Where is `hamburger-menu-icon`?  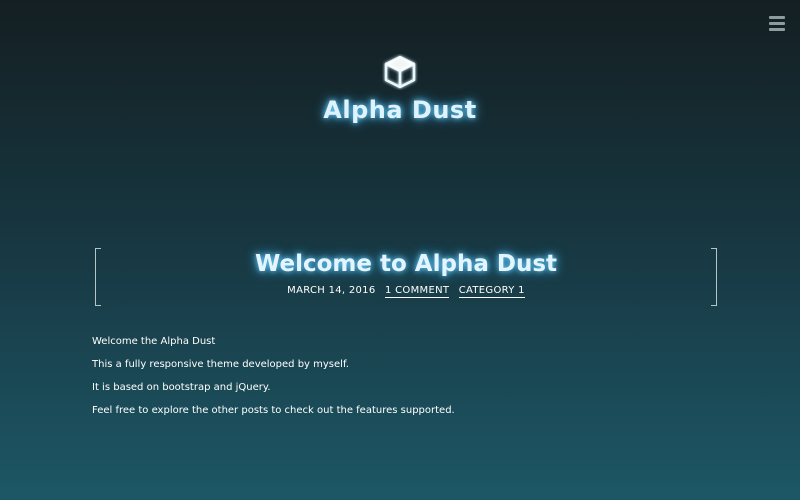
hamburger-menu-icon is located at coordinates (777, 24).